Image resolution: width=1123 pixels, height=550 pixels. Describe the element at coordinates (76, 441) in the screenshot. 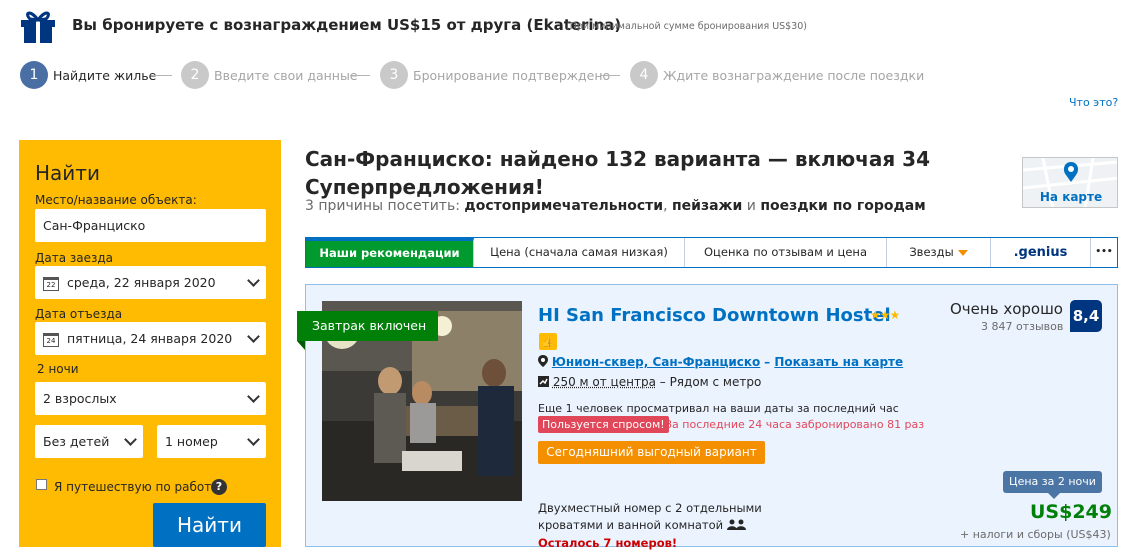

I see `children-value: Без детей` at that location.